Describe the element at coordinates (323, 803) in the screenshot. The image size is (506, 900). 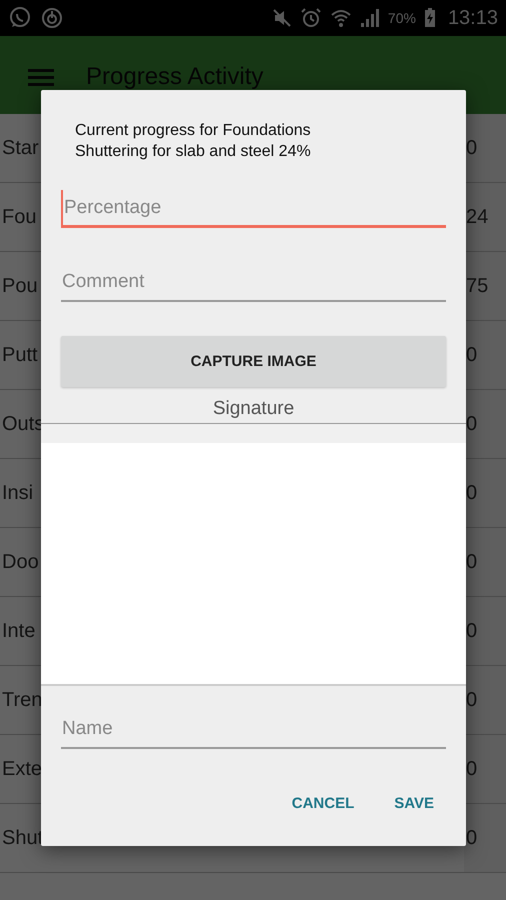
I see `dialog-action-button: CANCEL` at that location.